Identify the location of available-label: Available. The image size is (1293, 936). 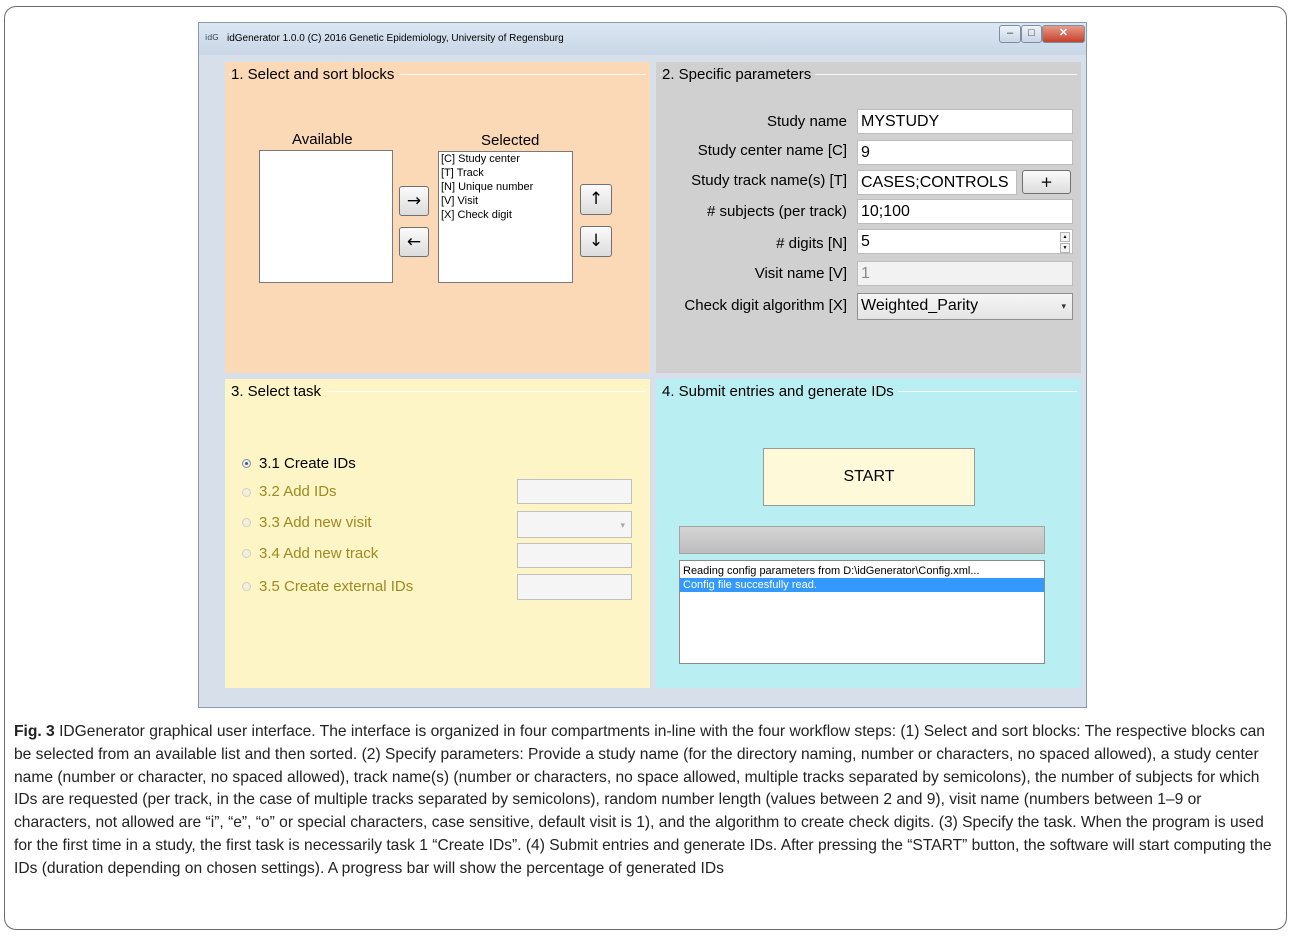
(322, 139).